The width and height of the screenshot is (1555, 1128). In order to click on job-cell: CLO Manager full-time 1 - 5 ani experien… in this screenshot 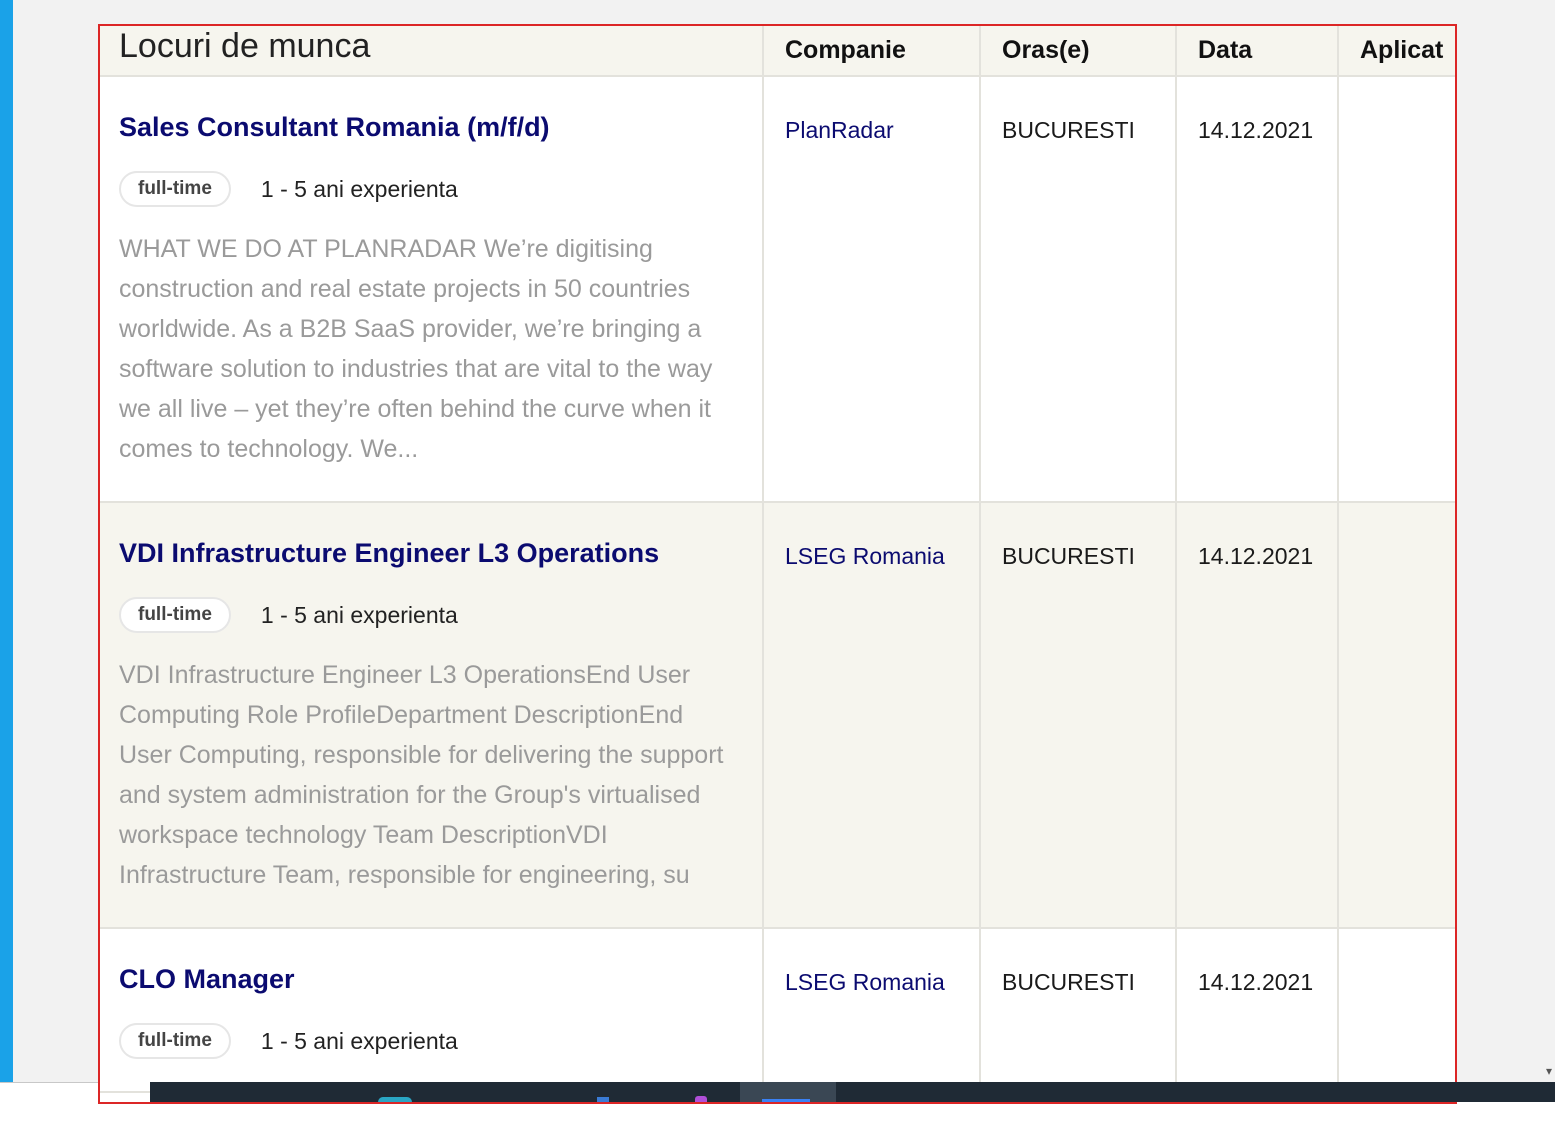, I will do `click(431, 1010)`.